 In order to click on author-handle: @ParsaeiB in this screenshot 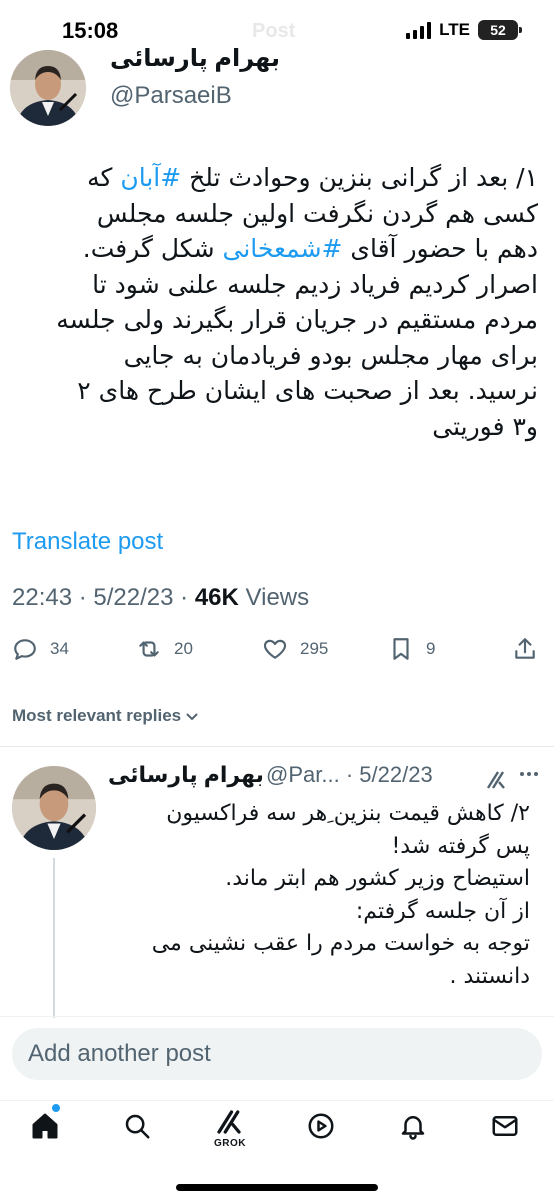, I will do `click(171, 96)`.